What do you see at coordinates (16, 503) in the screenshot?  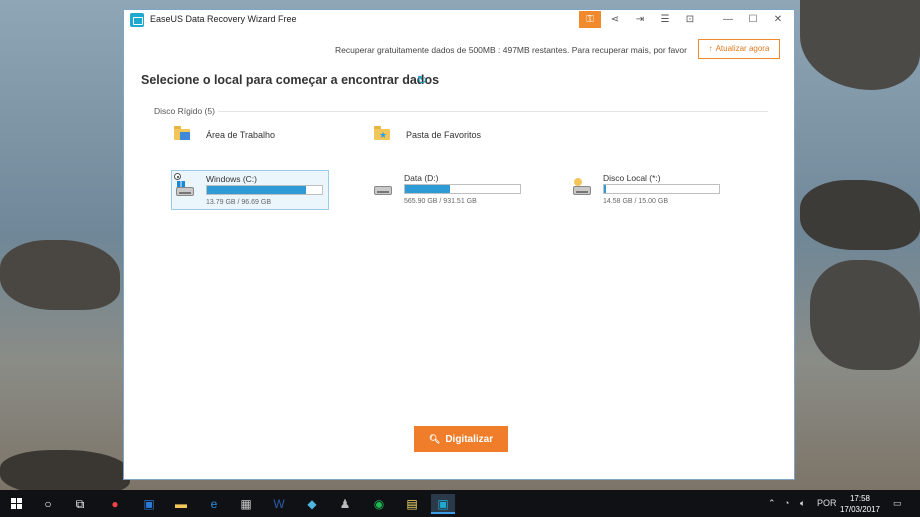 I see `windows-start-icon` at bounding box center [16, 503].